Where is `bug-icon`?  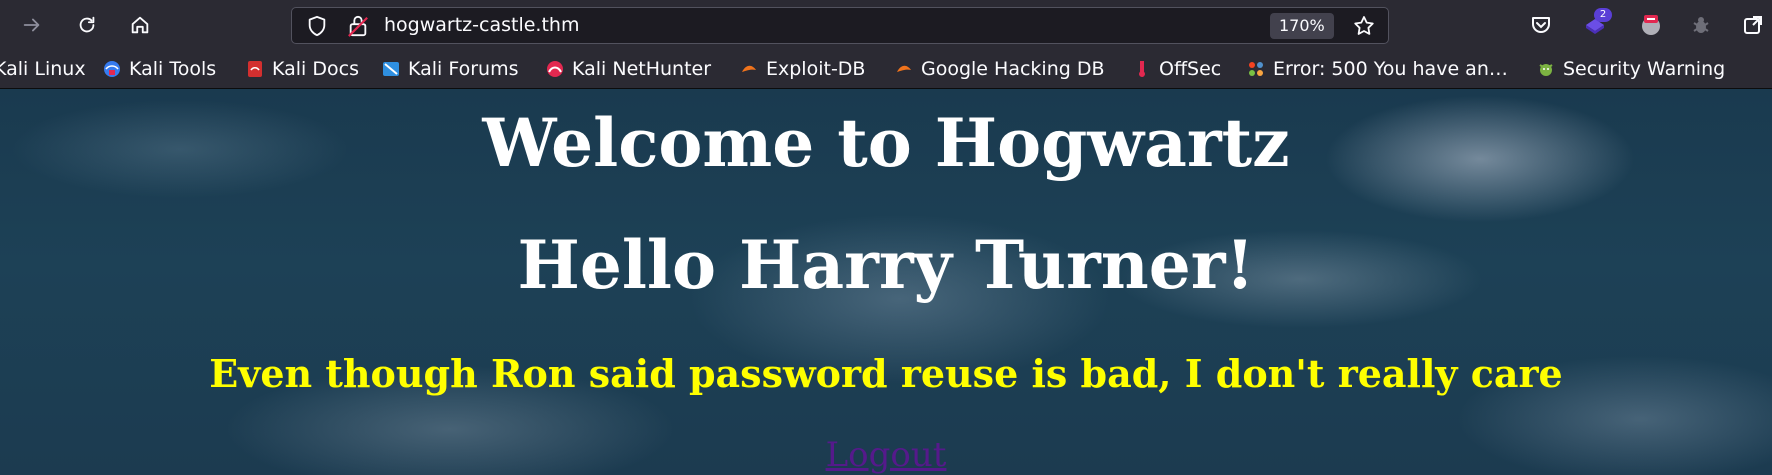
bug-icon is located at coordinates (1701, 25).